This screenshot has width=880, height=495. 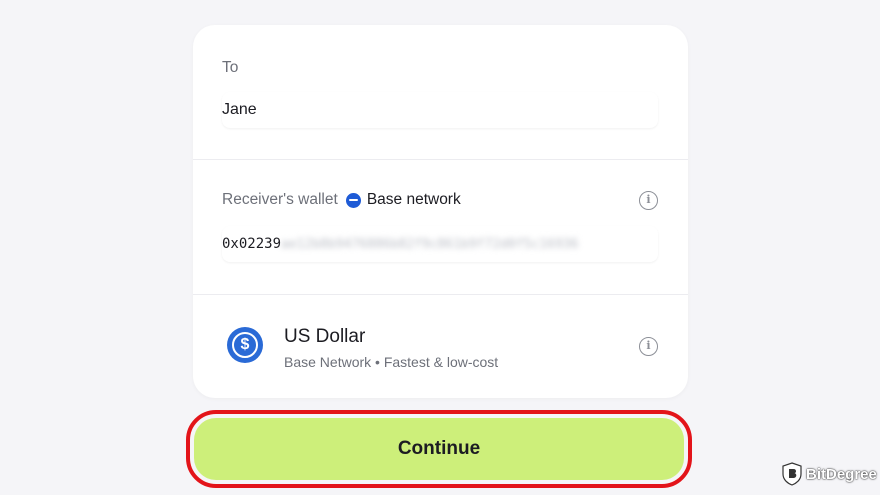 What do you see at coordinates (391, 362) in the screenshot?
I see `asset-subtitle: Base Network • Fastest & low-cost` at bounding box center [391, 362].